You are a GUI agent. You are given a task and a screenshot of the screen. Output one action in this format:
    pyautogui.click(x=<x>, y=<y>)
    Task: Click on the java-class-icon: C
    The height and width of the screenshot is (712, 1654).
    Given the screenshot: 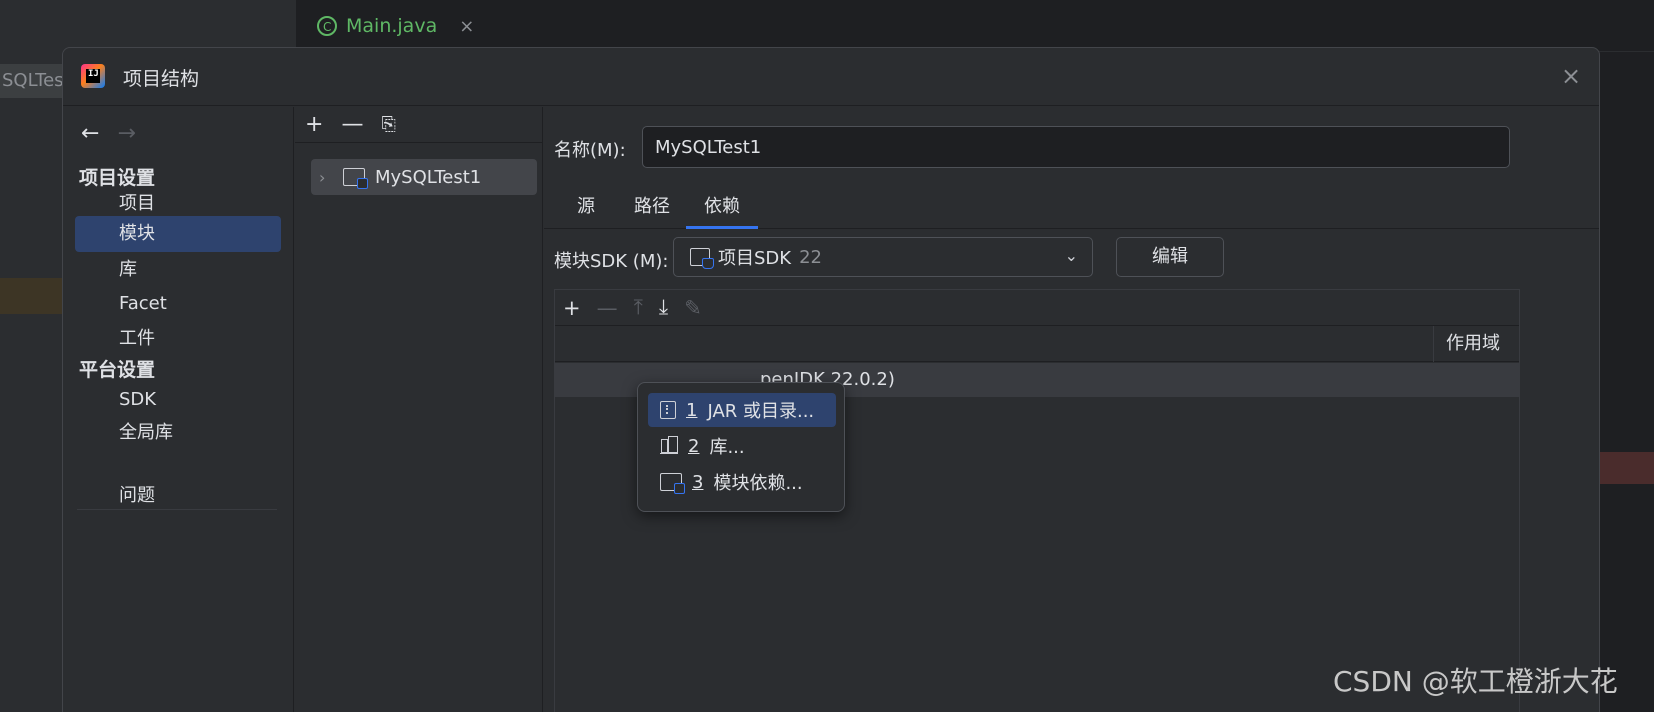 What is the action you would take?
    pyautogui.click(x=327, y=26)
    